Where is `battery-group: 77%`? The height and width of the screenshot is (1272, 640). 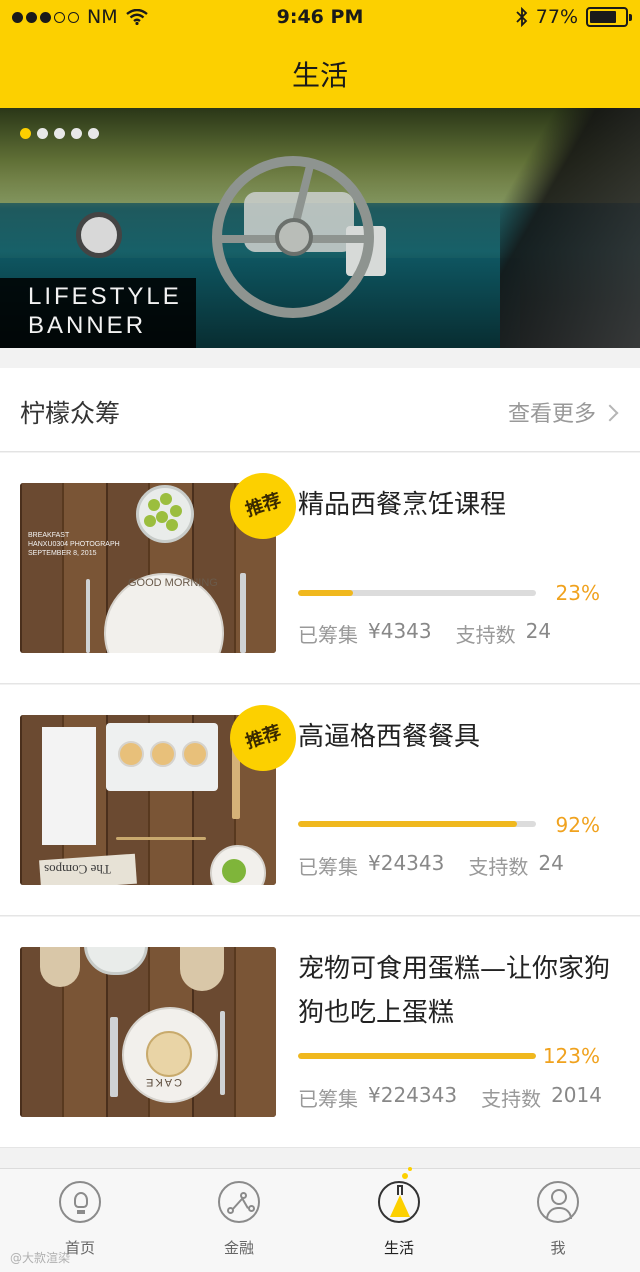 battery-group: 77% is located at coordinates (574, 17).